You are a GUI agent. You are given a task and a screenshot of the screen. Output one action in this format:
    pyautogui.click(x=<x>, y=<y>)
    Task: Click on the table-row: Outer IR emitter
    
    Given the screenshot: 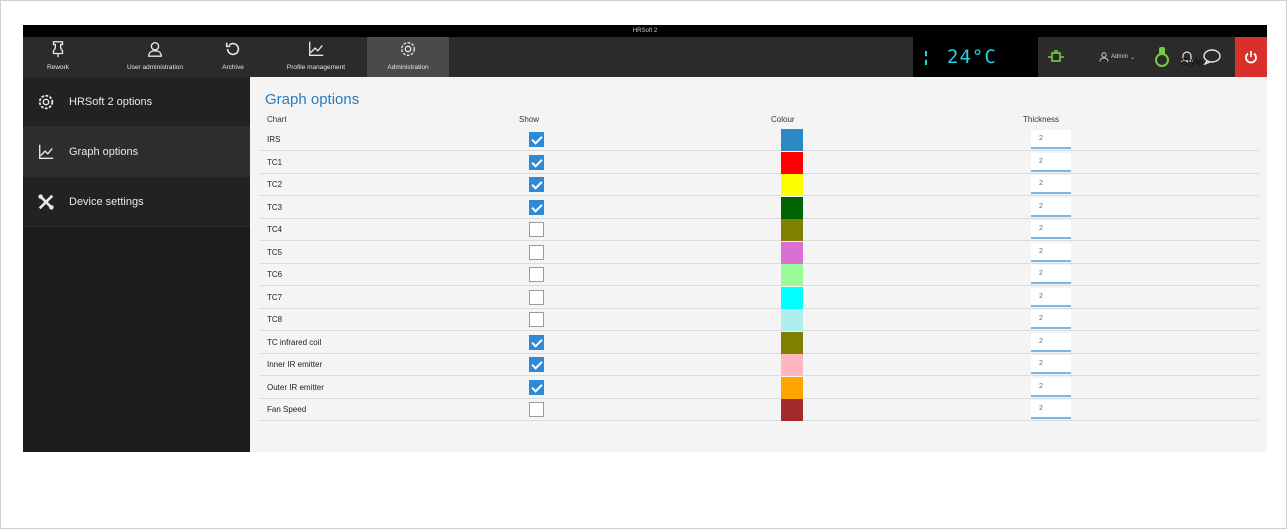 What is the action you would take?
    pyautogui.click(x=759, y=387)
    